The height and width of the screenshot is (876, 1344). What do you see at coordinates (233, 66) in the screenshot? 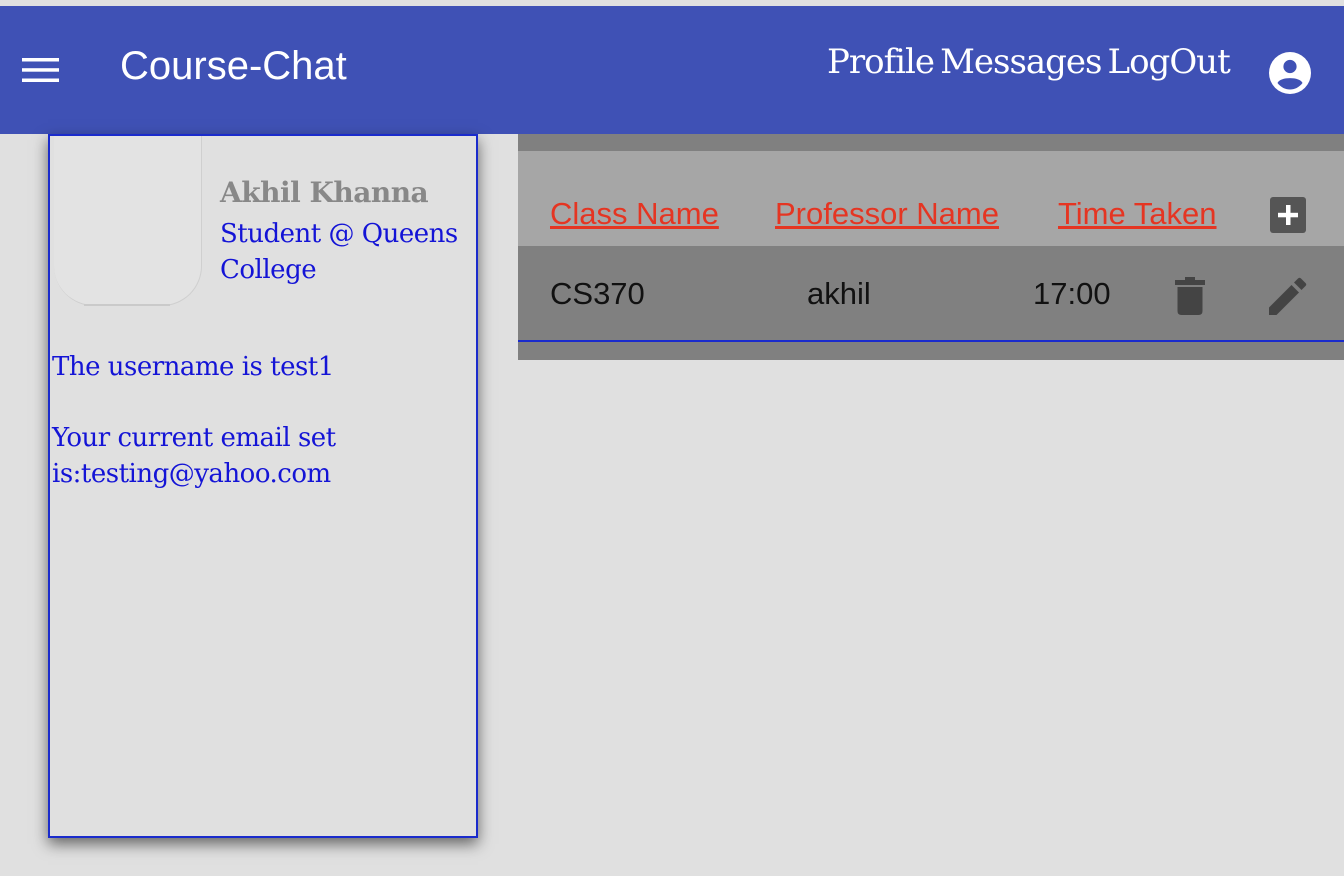
I see `app-title: Course-Chat` at bounding box center [233, 66].